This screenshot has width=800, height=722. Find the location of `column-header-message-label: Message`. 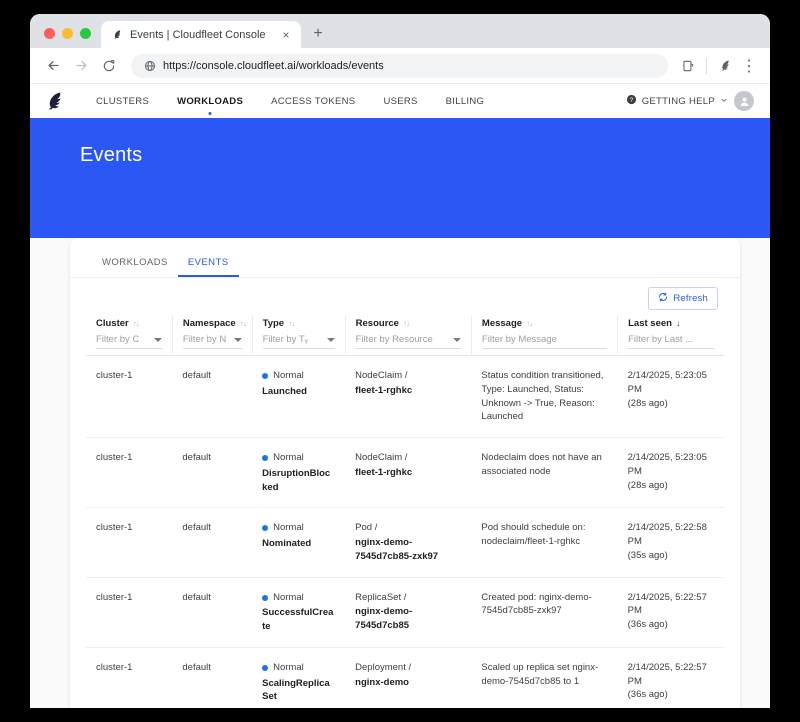

column-header-message-label: Message is located at coordinates (502, 323).